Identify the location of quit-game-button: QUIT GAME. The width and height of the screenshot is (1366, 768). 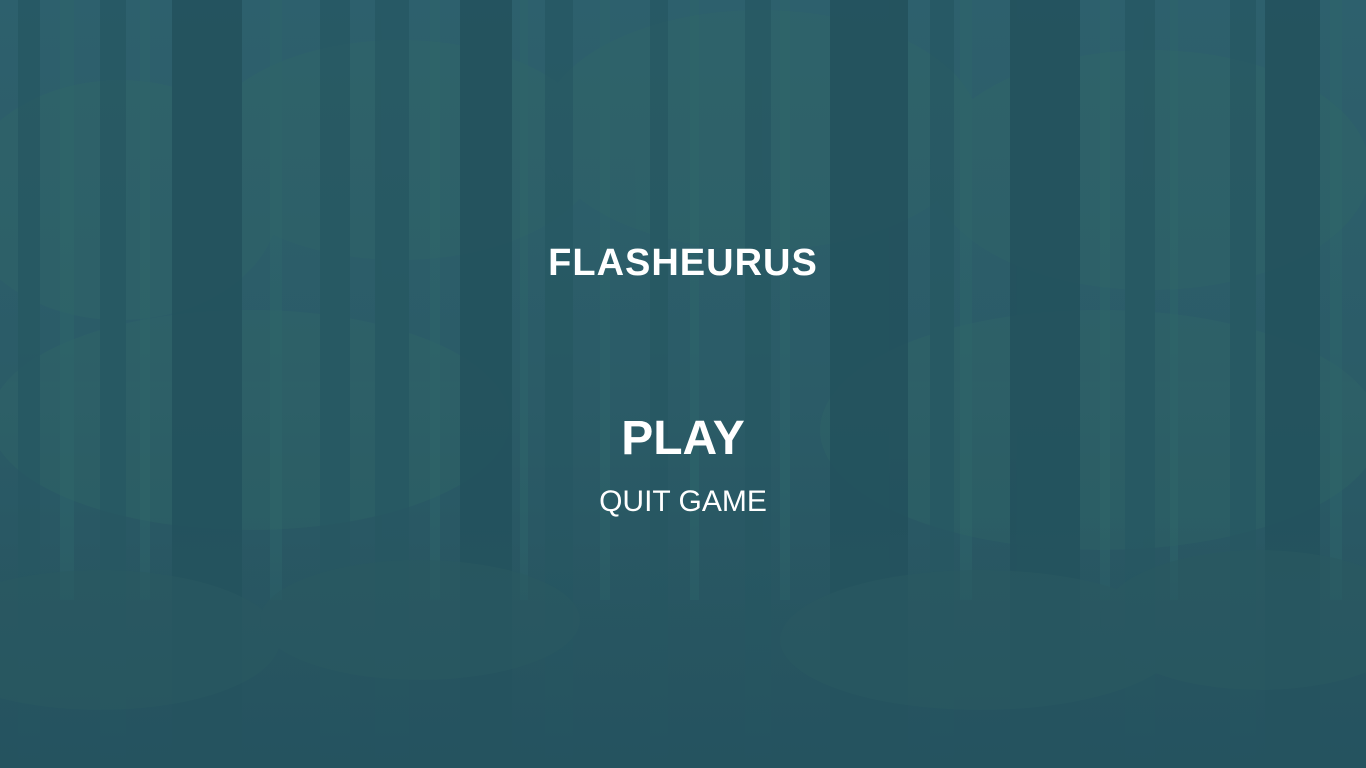
(683, 502).